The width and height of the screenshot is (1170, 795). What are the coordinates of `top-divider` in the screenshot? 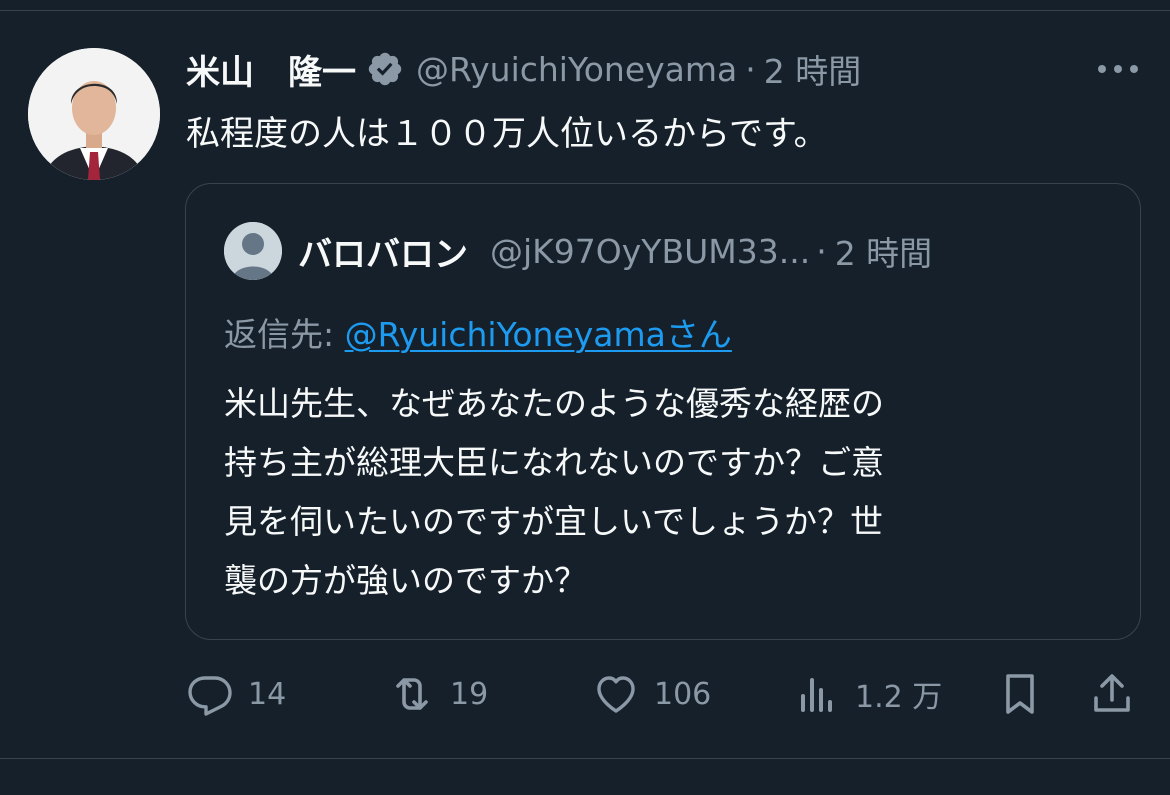 It's located at (585, 10).